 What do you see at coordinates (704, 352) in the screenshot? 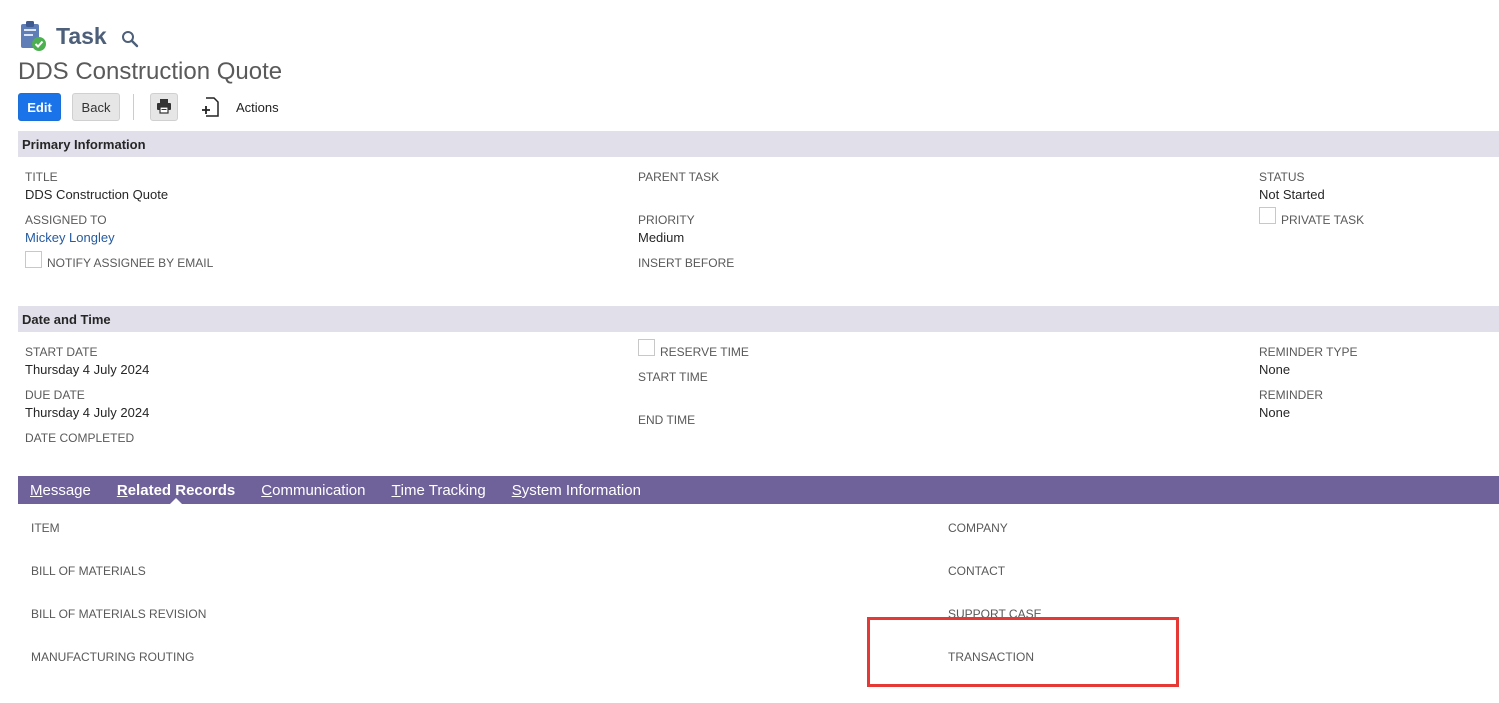
I see `reserve-time-label: RESERVE TIME` at bounding box center [704, 352].